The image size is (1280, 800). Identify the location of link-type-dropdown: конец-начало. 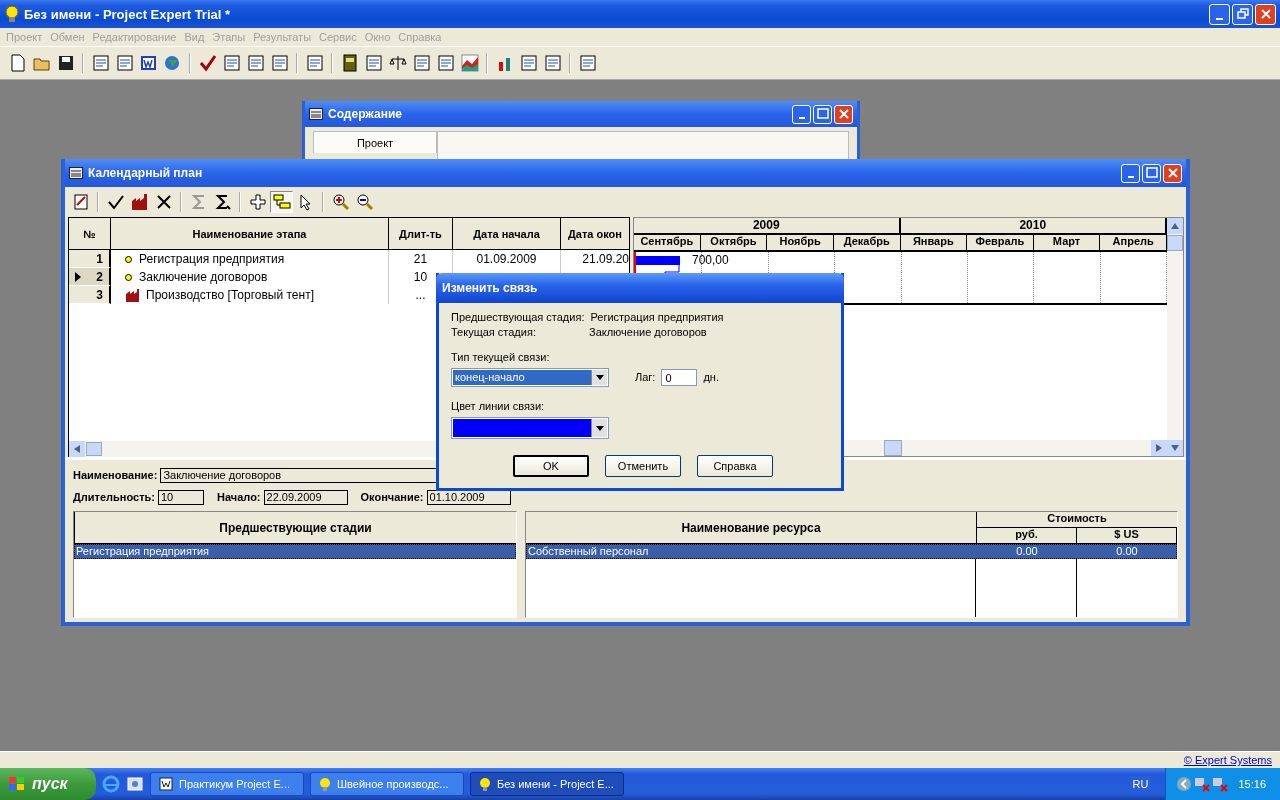
(530, 377).